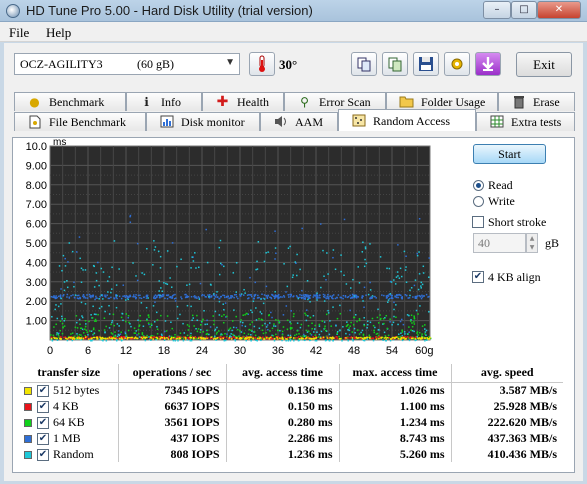 This screenshot has width=587, height=484. I want to click on tab-label: Info, so click(171, 102).